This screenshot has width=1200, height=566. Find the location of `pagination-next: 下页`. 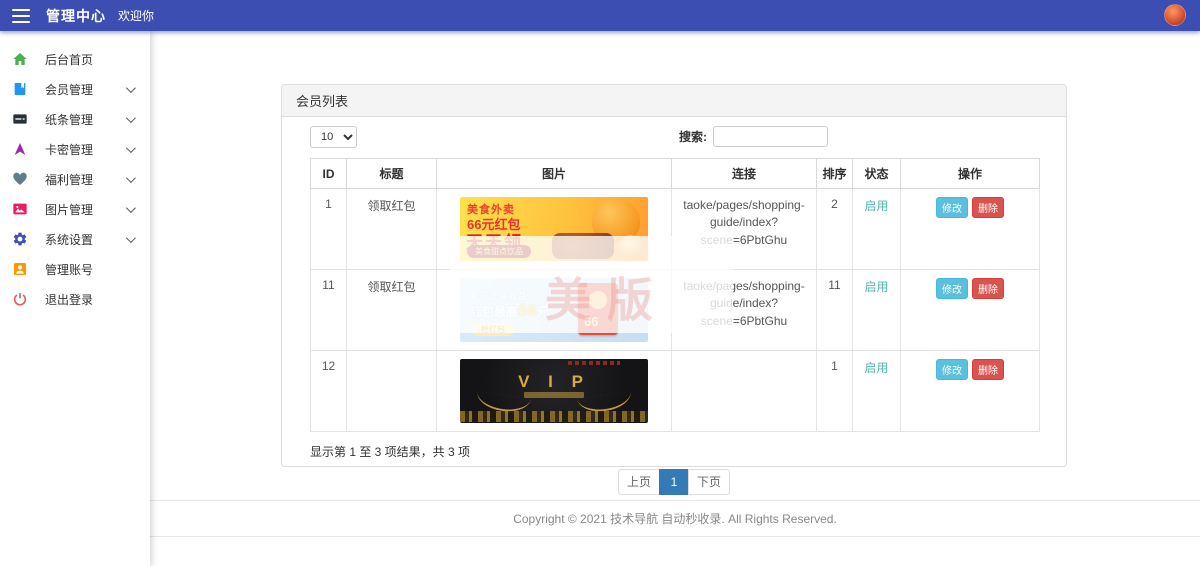

pagination-next: 下页 is located at coordinates (709, 482).